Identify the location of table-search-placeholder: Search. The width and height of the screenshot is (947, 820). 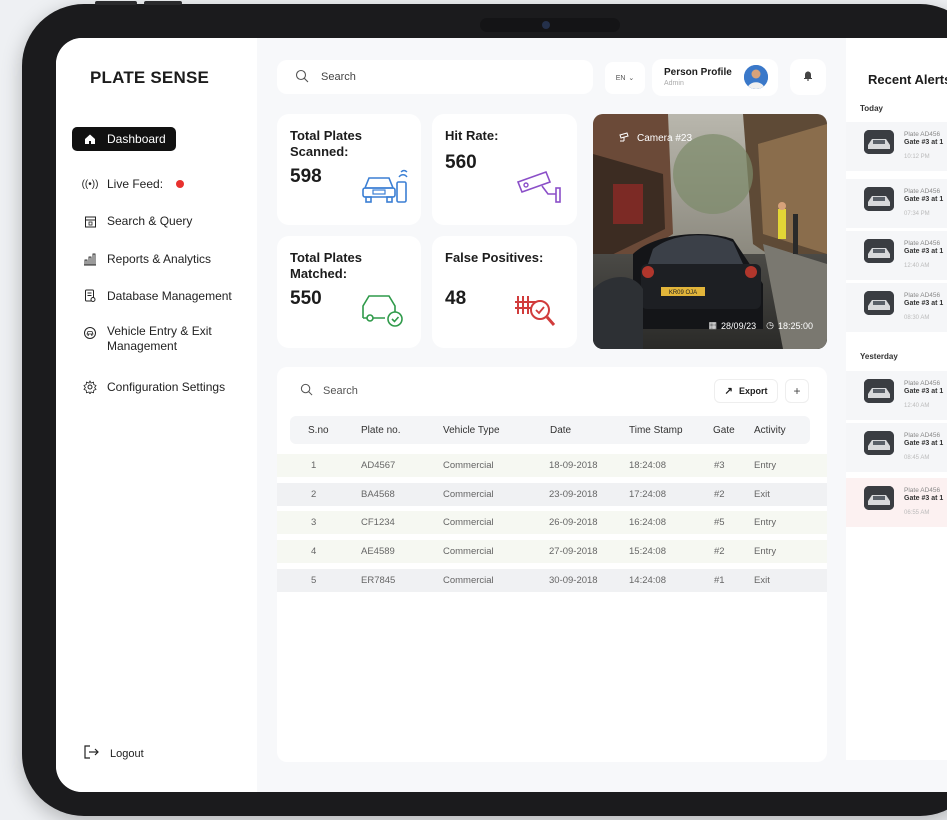
(340, 391).